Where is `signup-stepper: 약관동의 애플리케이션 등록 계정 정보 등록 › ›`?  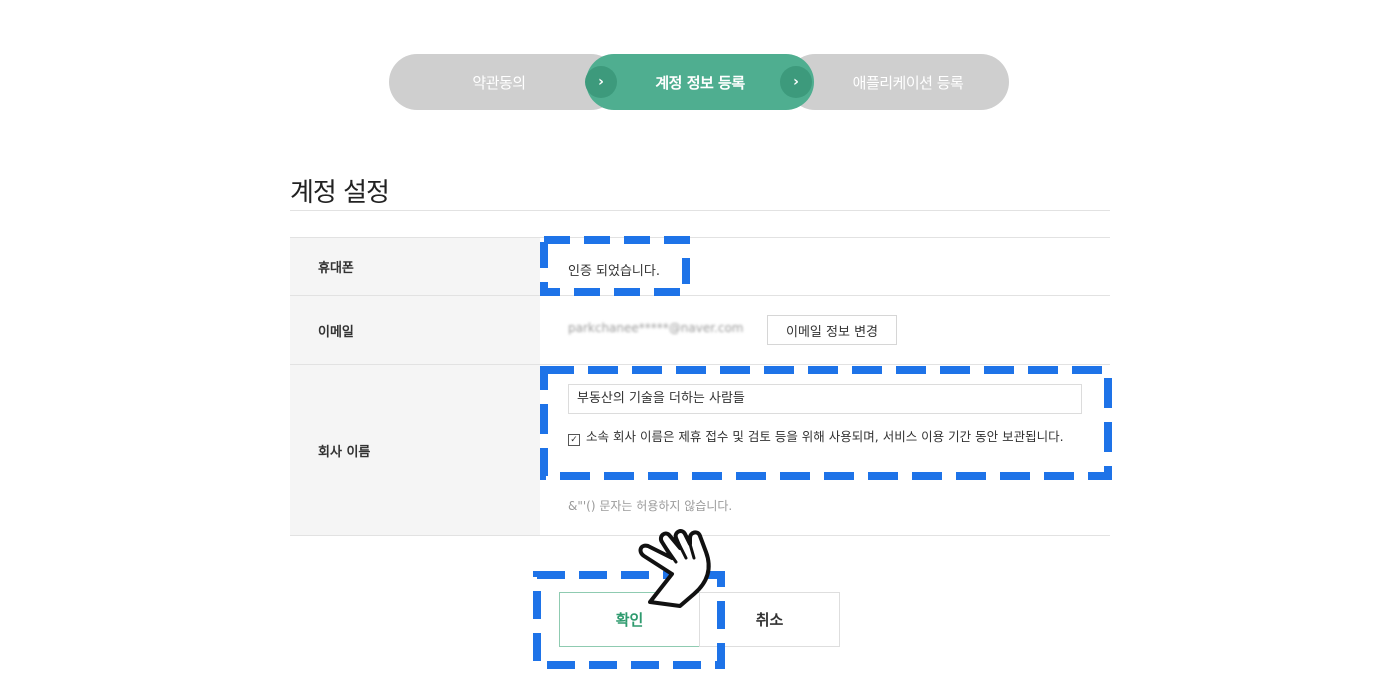 signup-stepper: 약관동의 애플리케이션 등록 계정 정보 등록 › › is located at coordinates (699, 82).